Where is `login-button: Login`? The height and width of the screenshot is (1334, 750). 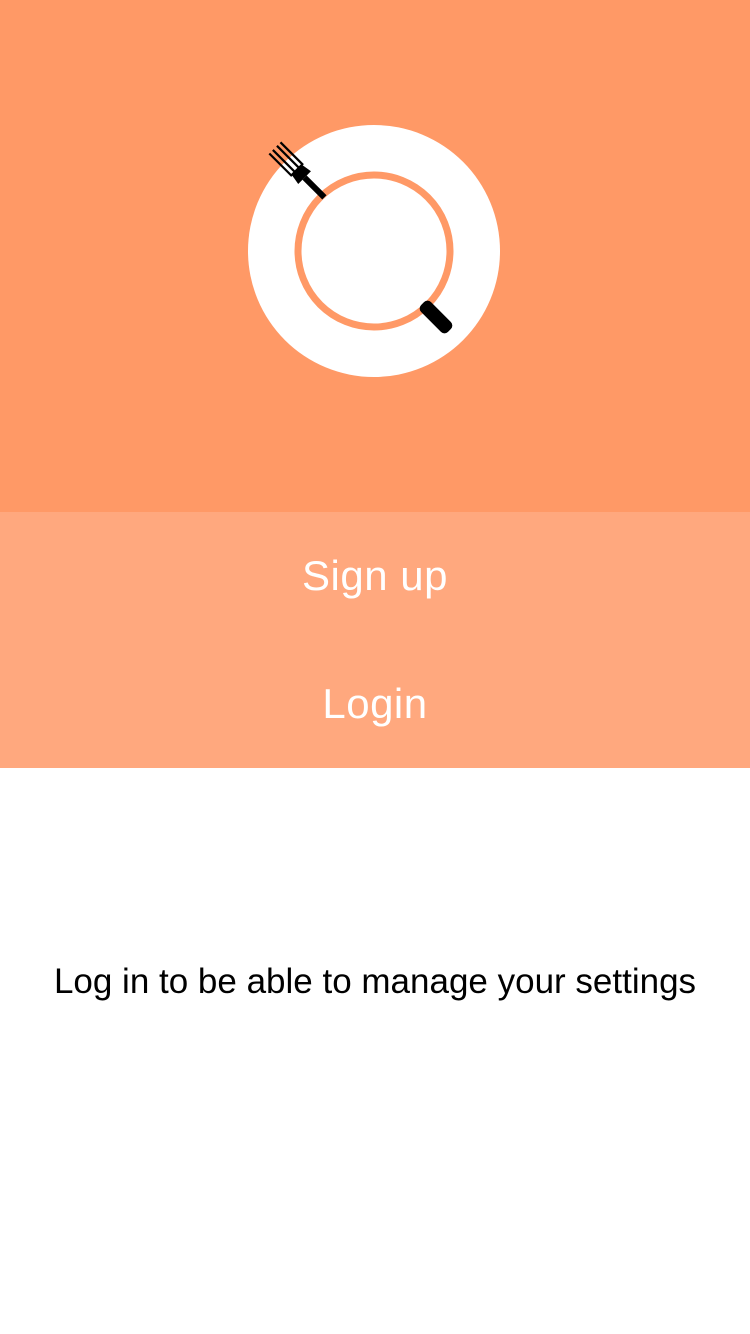
login-button: Login is located at coordinates (375, 704).